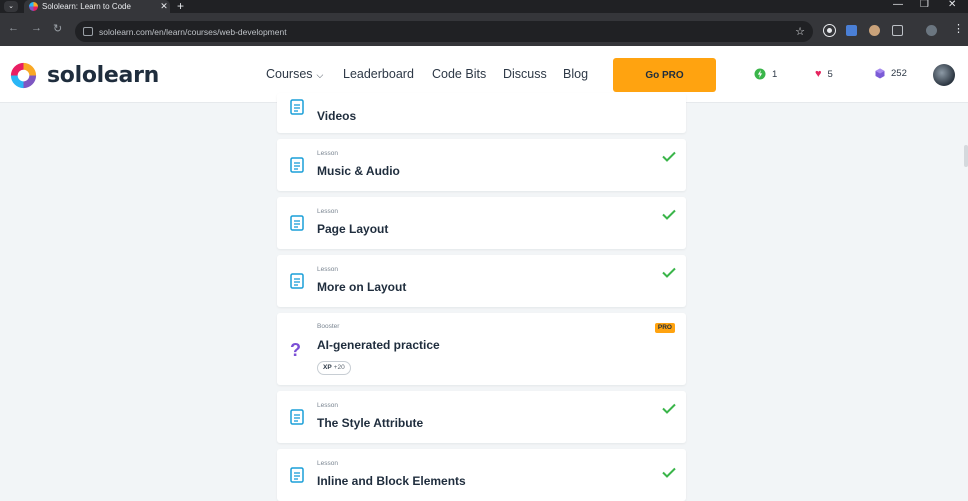 The height and width of the screenshot is (501, 968). Describe the element at coordinates (481, 223) in the screenshot. I see `lesson-card: Lesson Page Layout` at that location.